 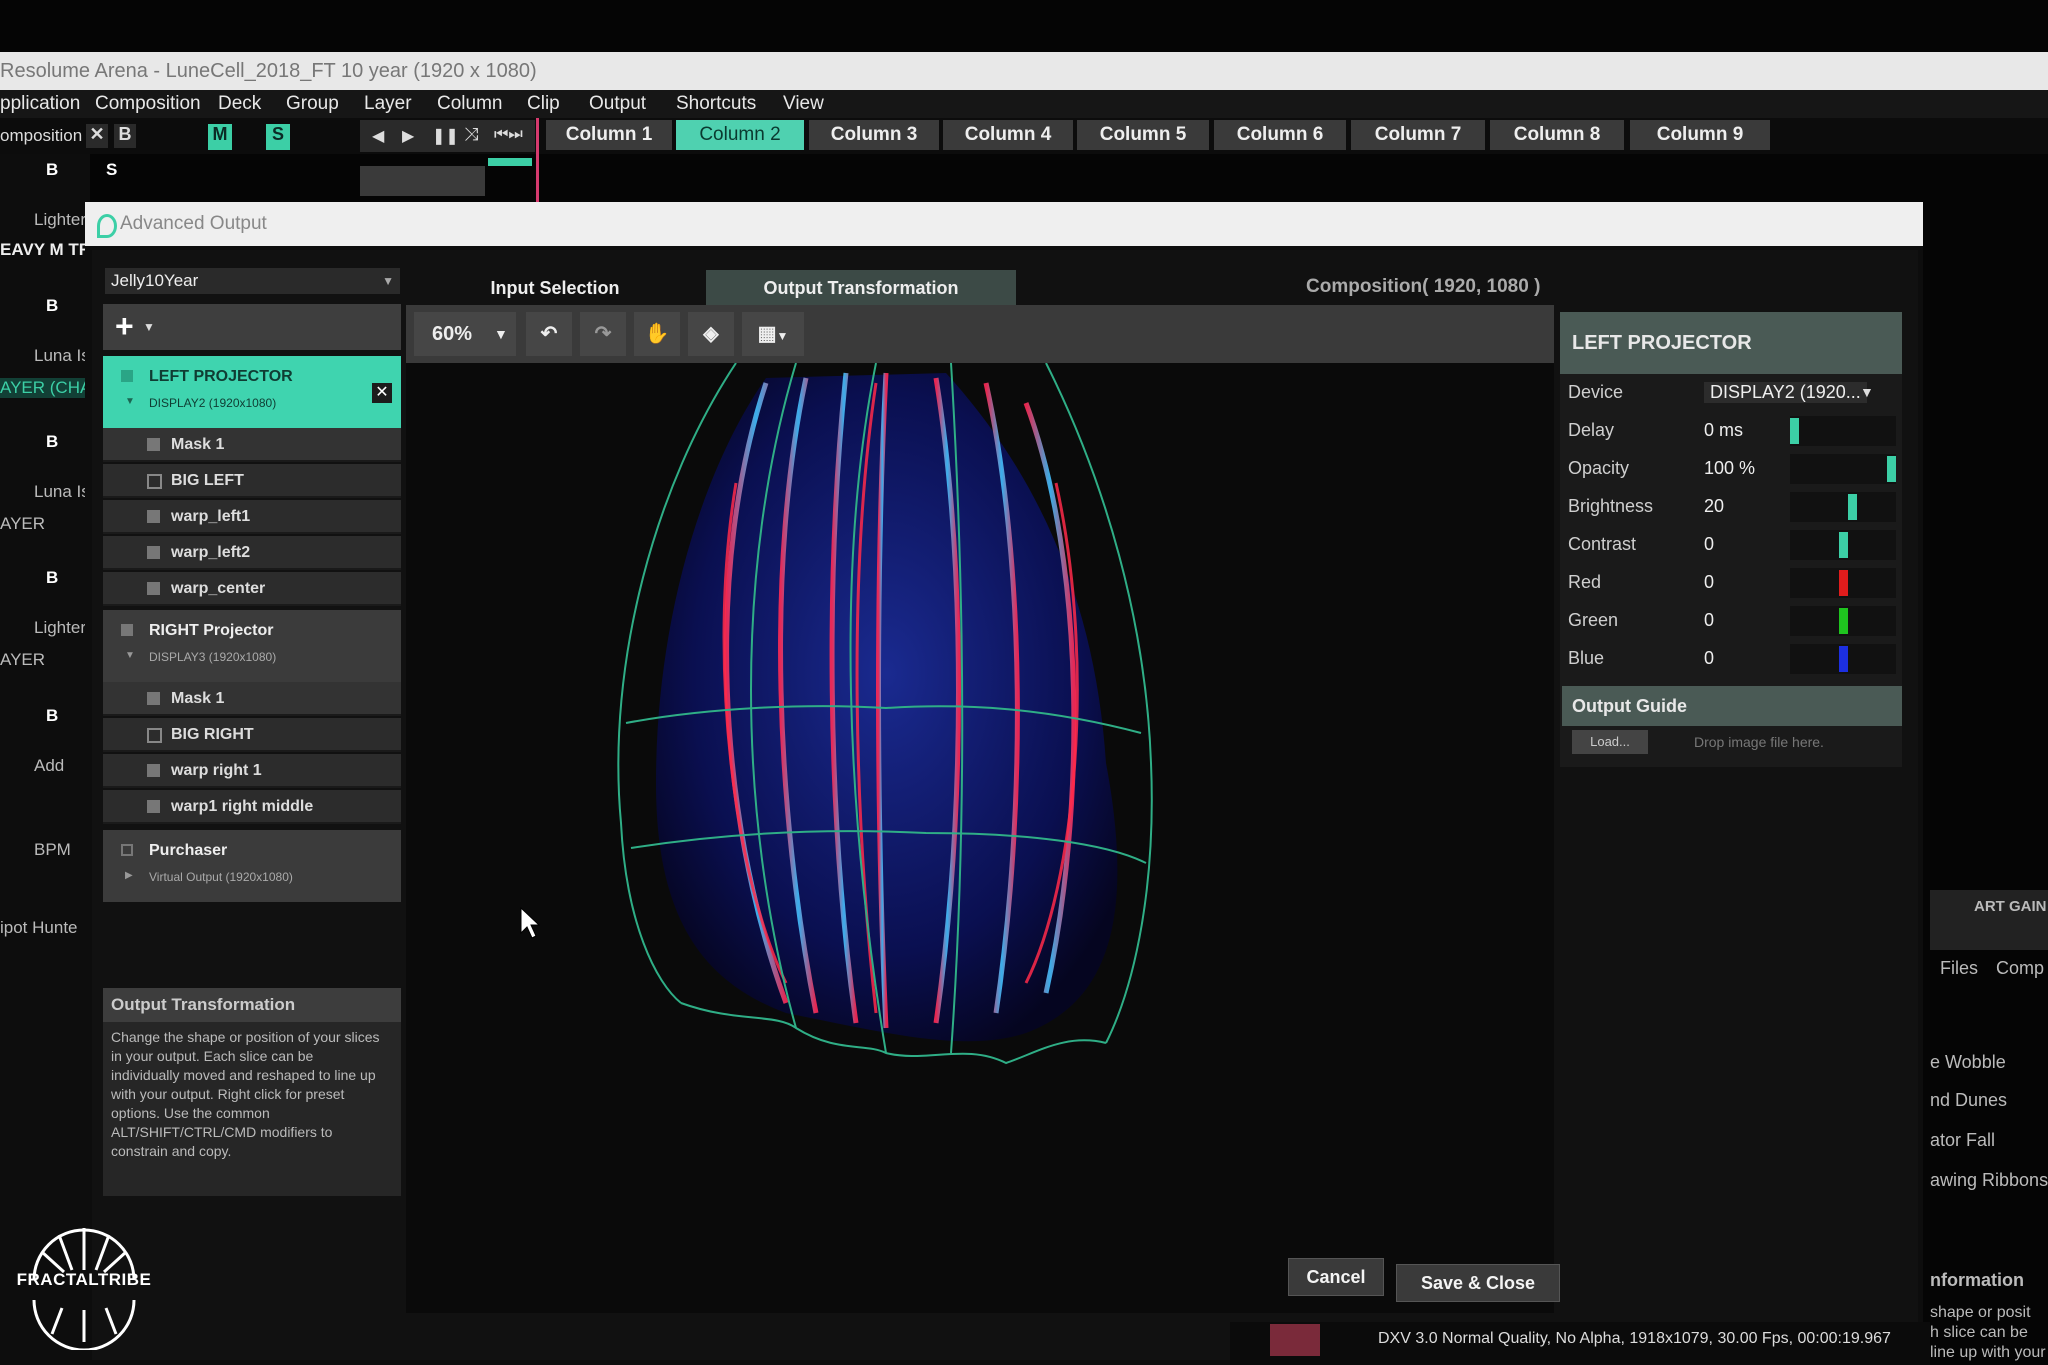 I want to click on skip-icon: ⏮⏭, so click(x=508, y=135).